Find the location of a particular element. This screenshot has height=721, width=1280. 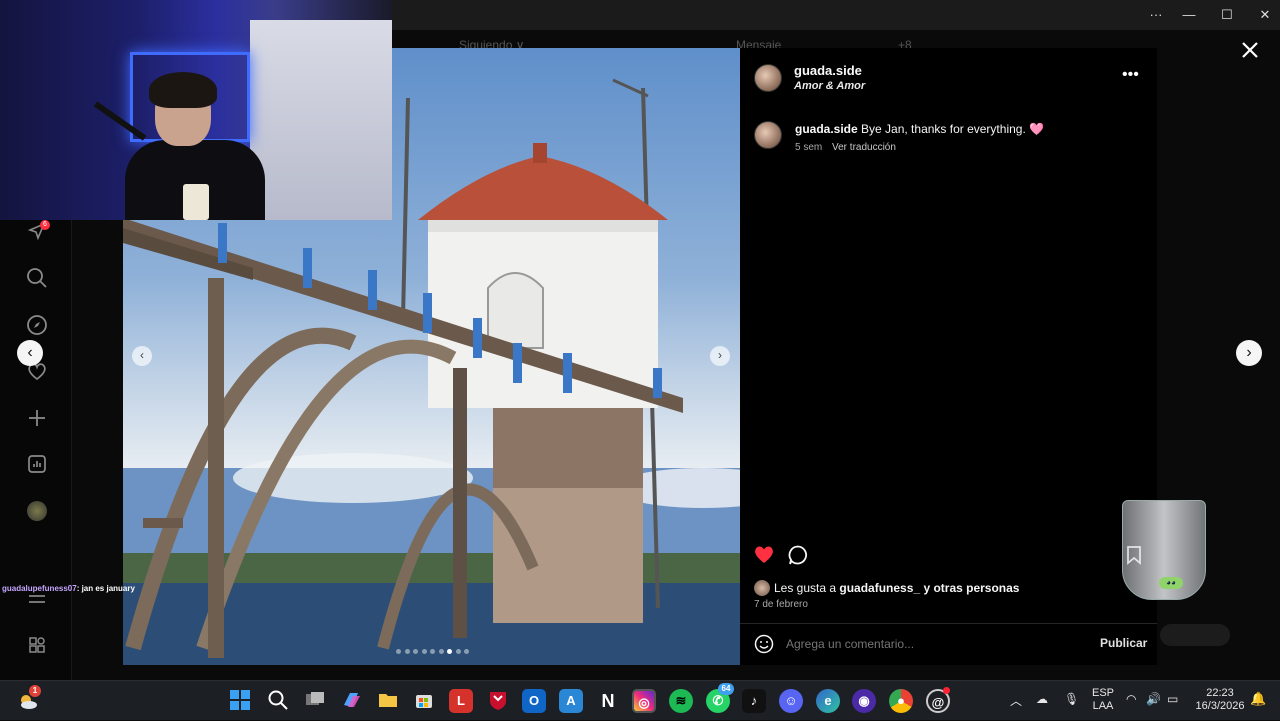

comment-icon is located at coordinates (798, 557).